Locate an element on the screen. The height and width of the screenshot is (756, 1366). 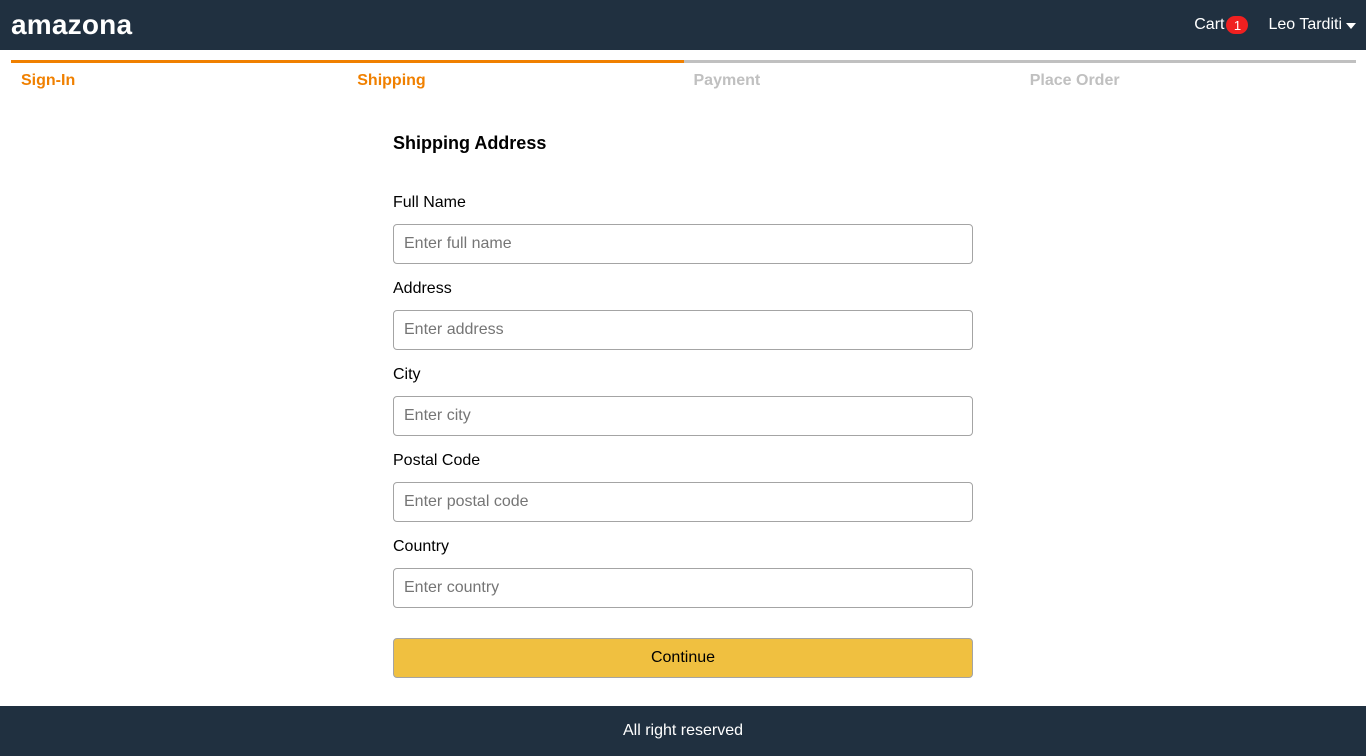
postal-code-label: Postal Code is located at coordinates (437, 460).